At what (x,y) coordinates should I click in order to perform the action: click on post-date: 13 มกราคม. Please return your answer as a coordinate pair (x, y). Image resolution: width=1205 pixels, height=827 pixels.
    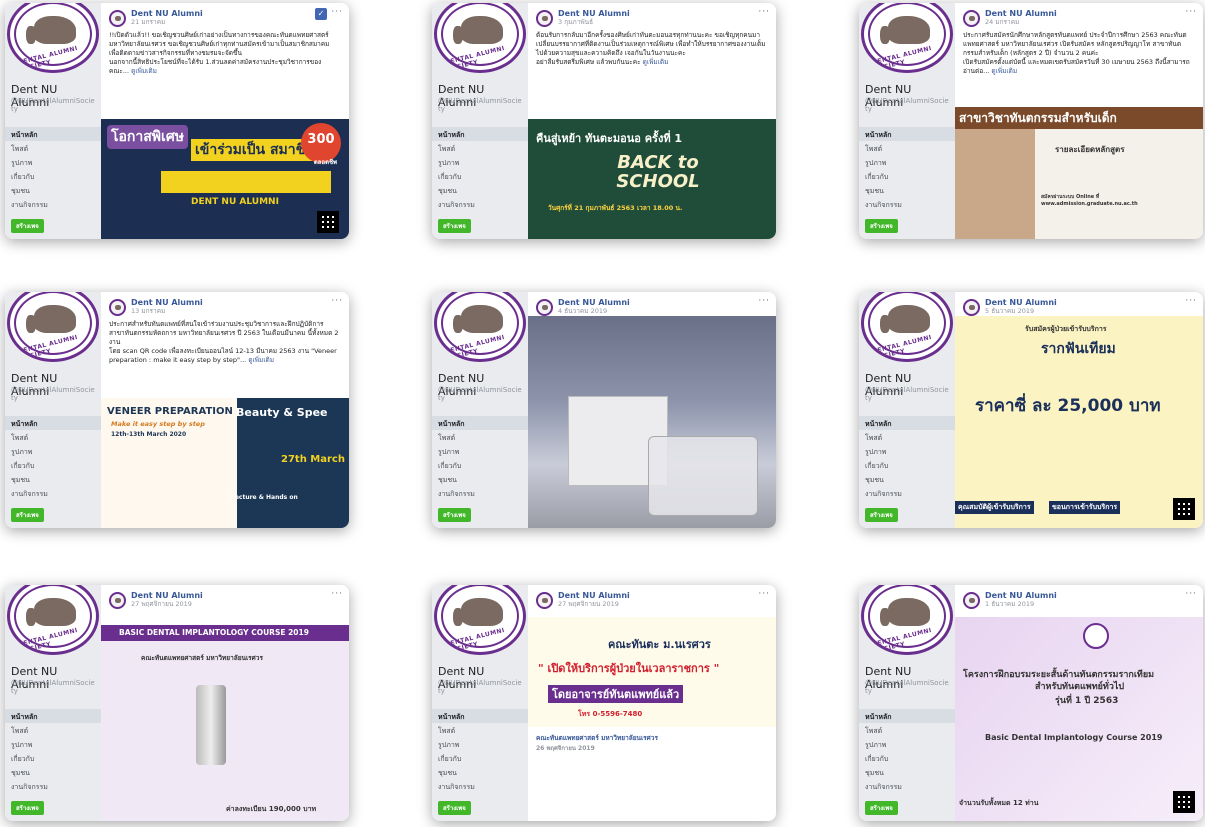
    Looking at the image, I should click on (167, 311).